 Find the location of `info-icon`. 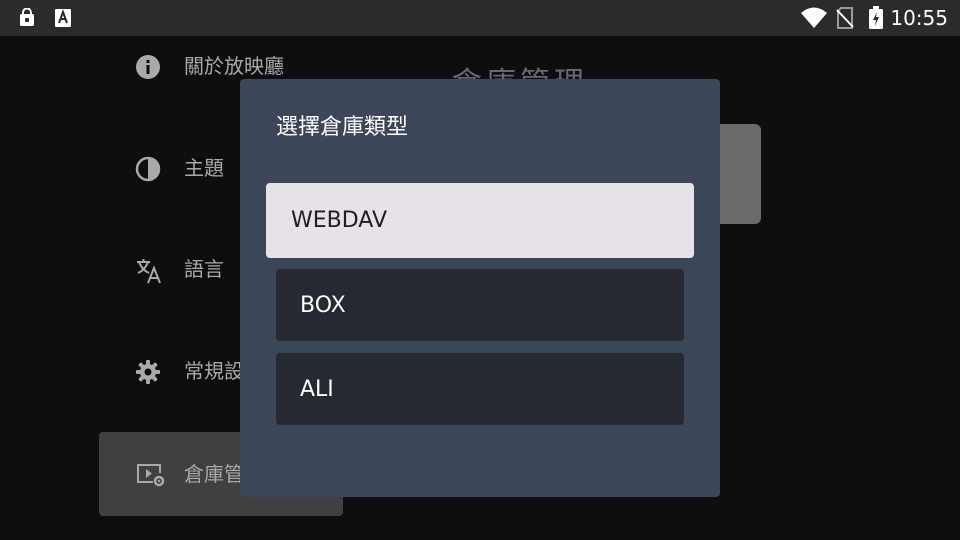

info-icon is located at coordinates (148, 67).